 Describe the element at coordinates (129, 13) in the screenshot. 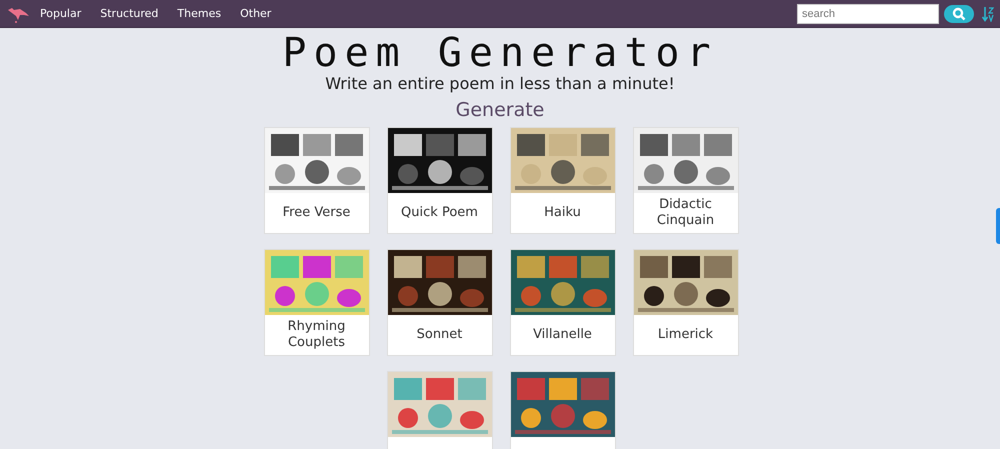

I see `nav-link: Structured` at that location.